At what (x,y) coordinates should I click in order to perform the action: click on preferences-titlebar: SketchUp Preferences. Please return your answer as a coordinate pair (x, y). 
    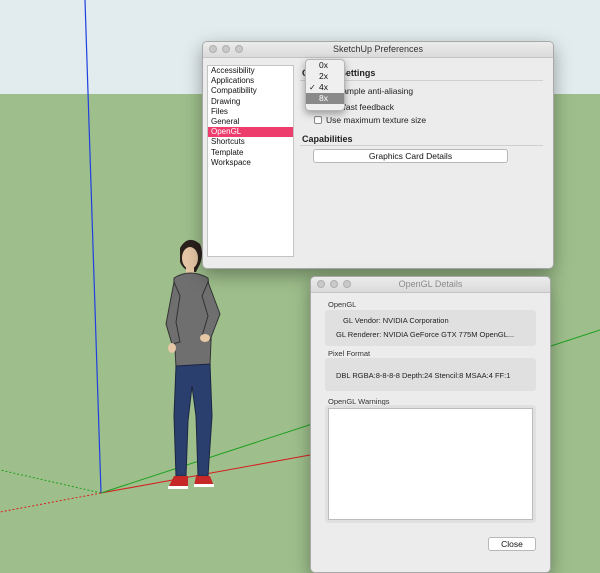
    Looking at the image, I should click on (378, 50).